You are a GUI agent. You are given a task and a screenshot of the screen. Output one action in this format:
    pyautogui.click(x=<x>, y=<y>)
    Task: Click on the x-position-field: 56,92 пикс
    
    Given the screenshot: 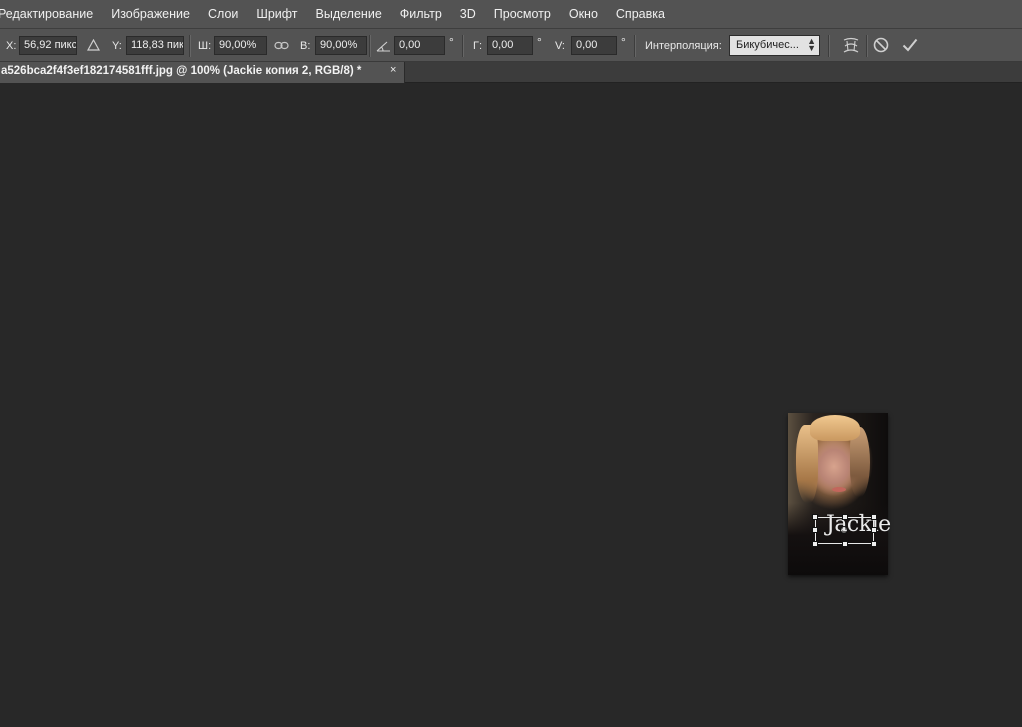 What is the action you would take?
    pyautogui.click(x=48, y=45)
    